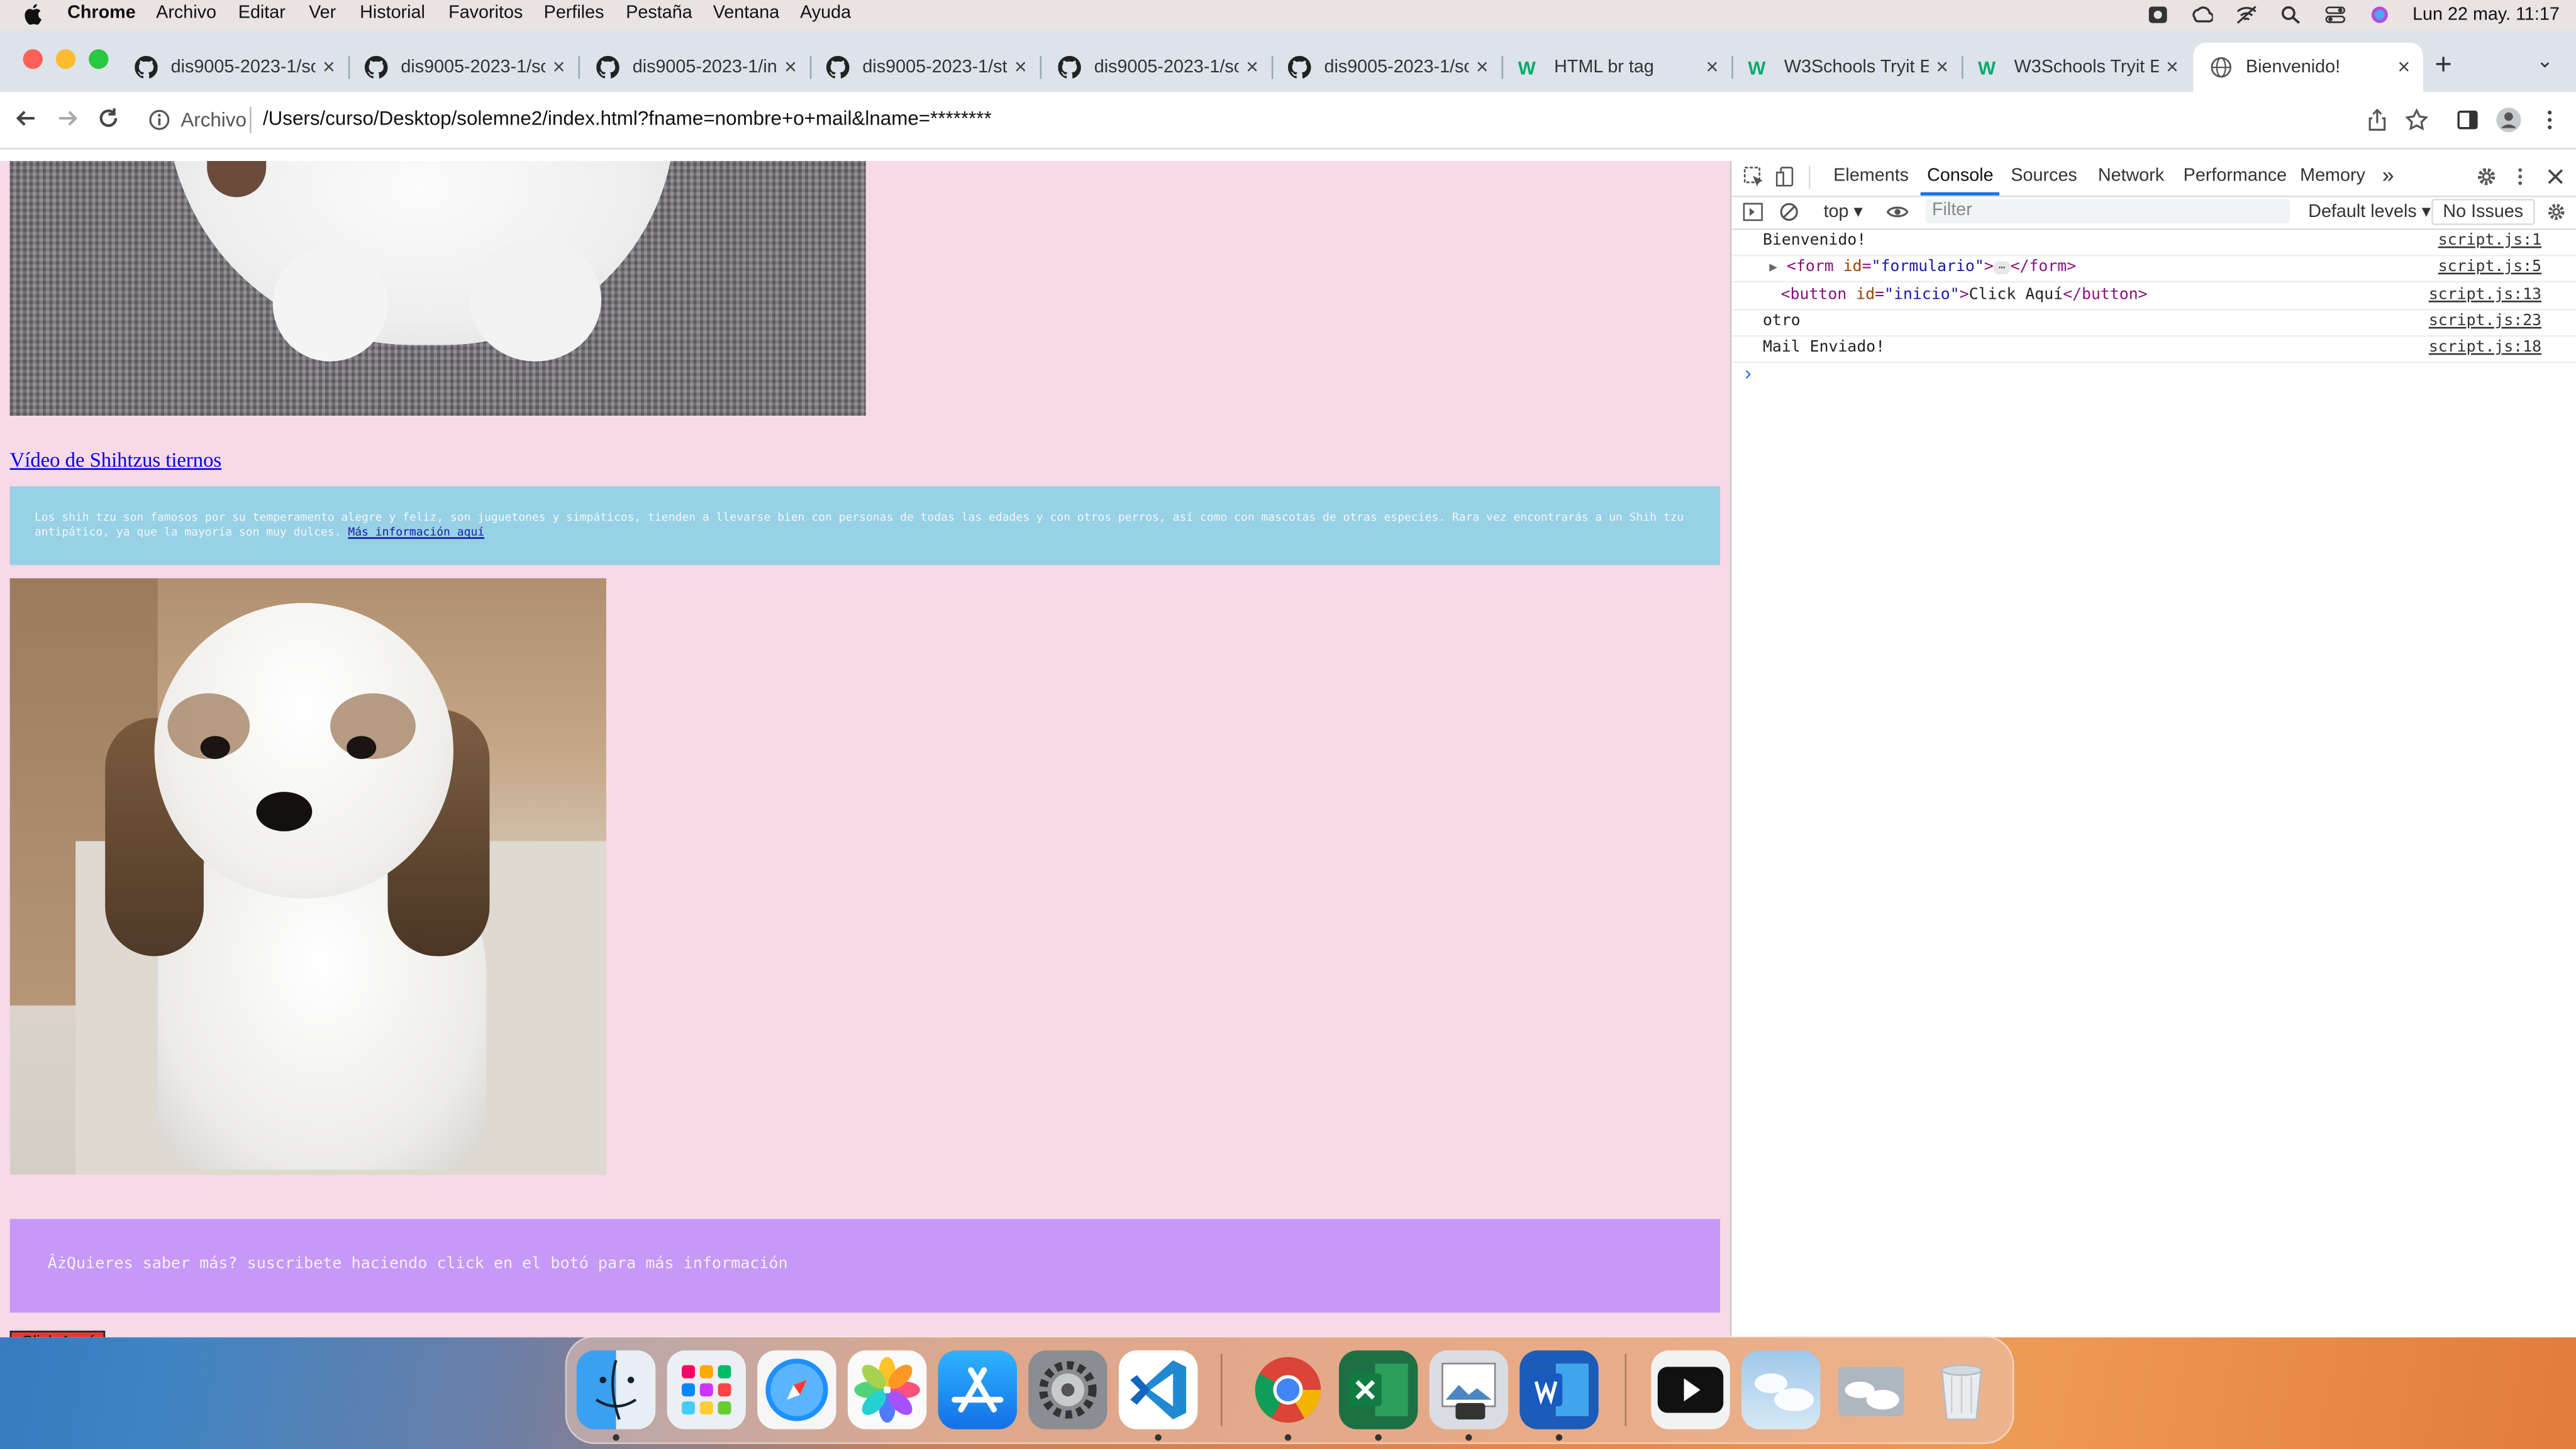  I want to click on clouds-folder-icon, so click(1871, 1389).